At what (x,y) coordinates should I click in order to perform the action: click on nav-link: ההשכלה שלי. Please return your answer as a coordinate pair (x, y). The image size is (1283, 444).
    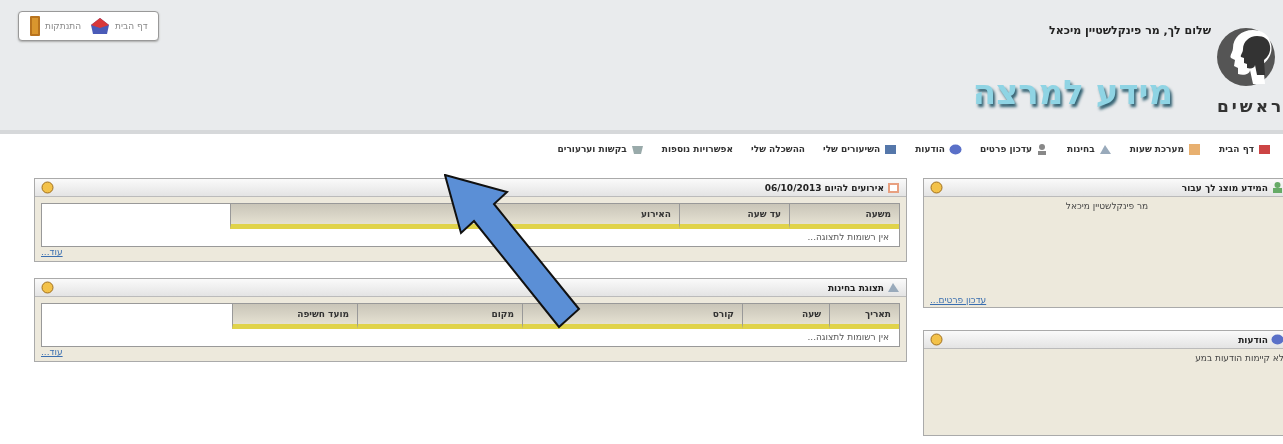
    Looking at the image, I should click on (778, 149).